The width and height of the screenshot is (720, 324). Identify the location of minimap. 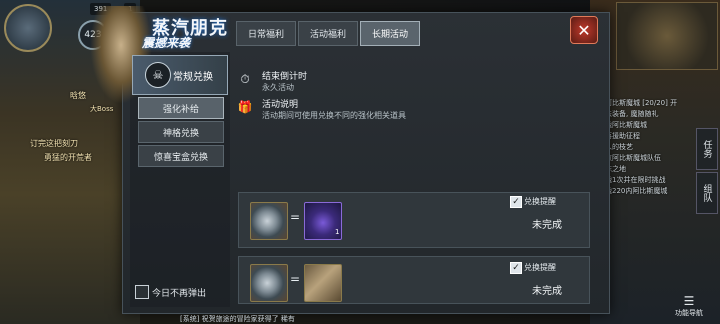
(667, 36).